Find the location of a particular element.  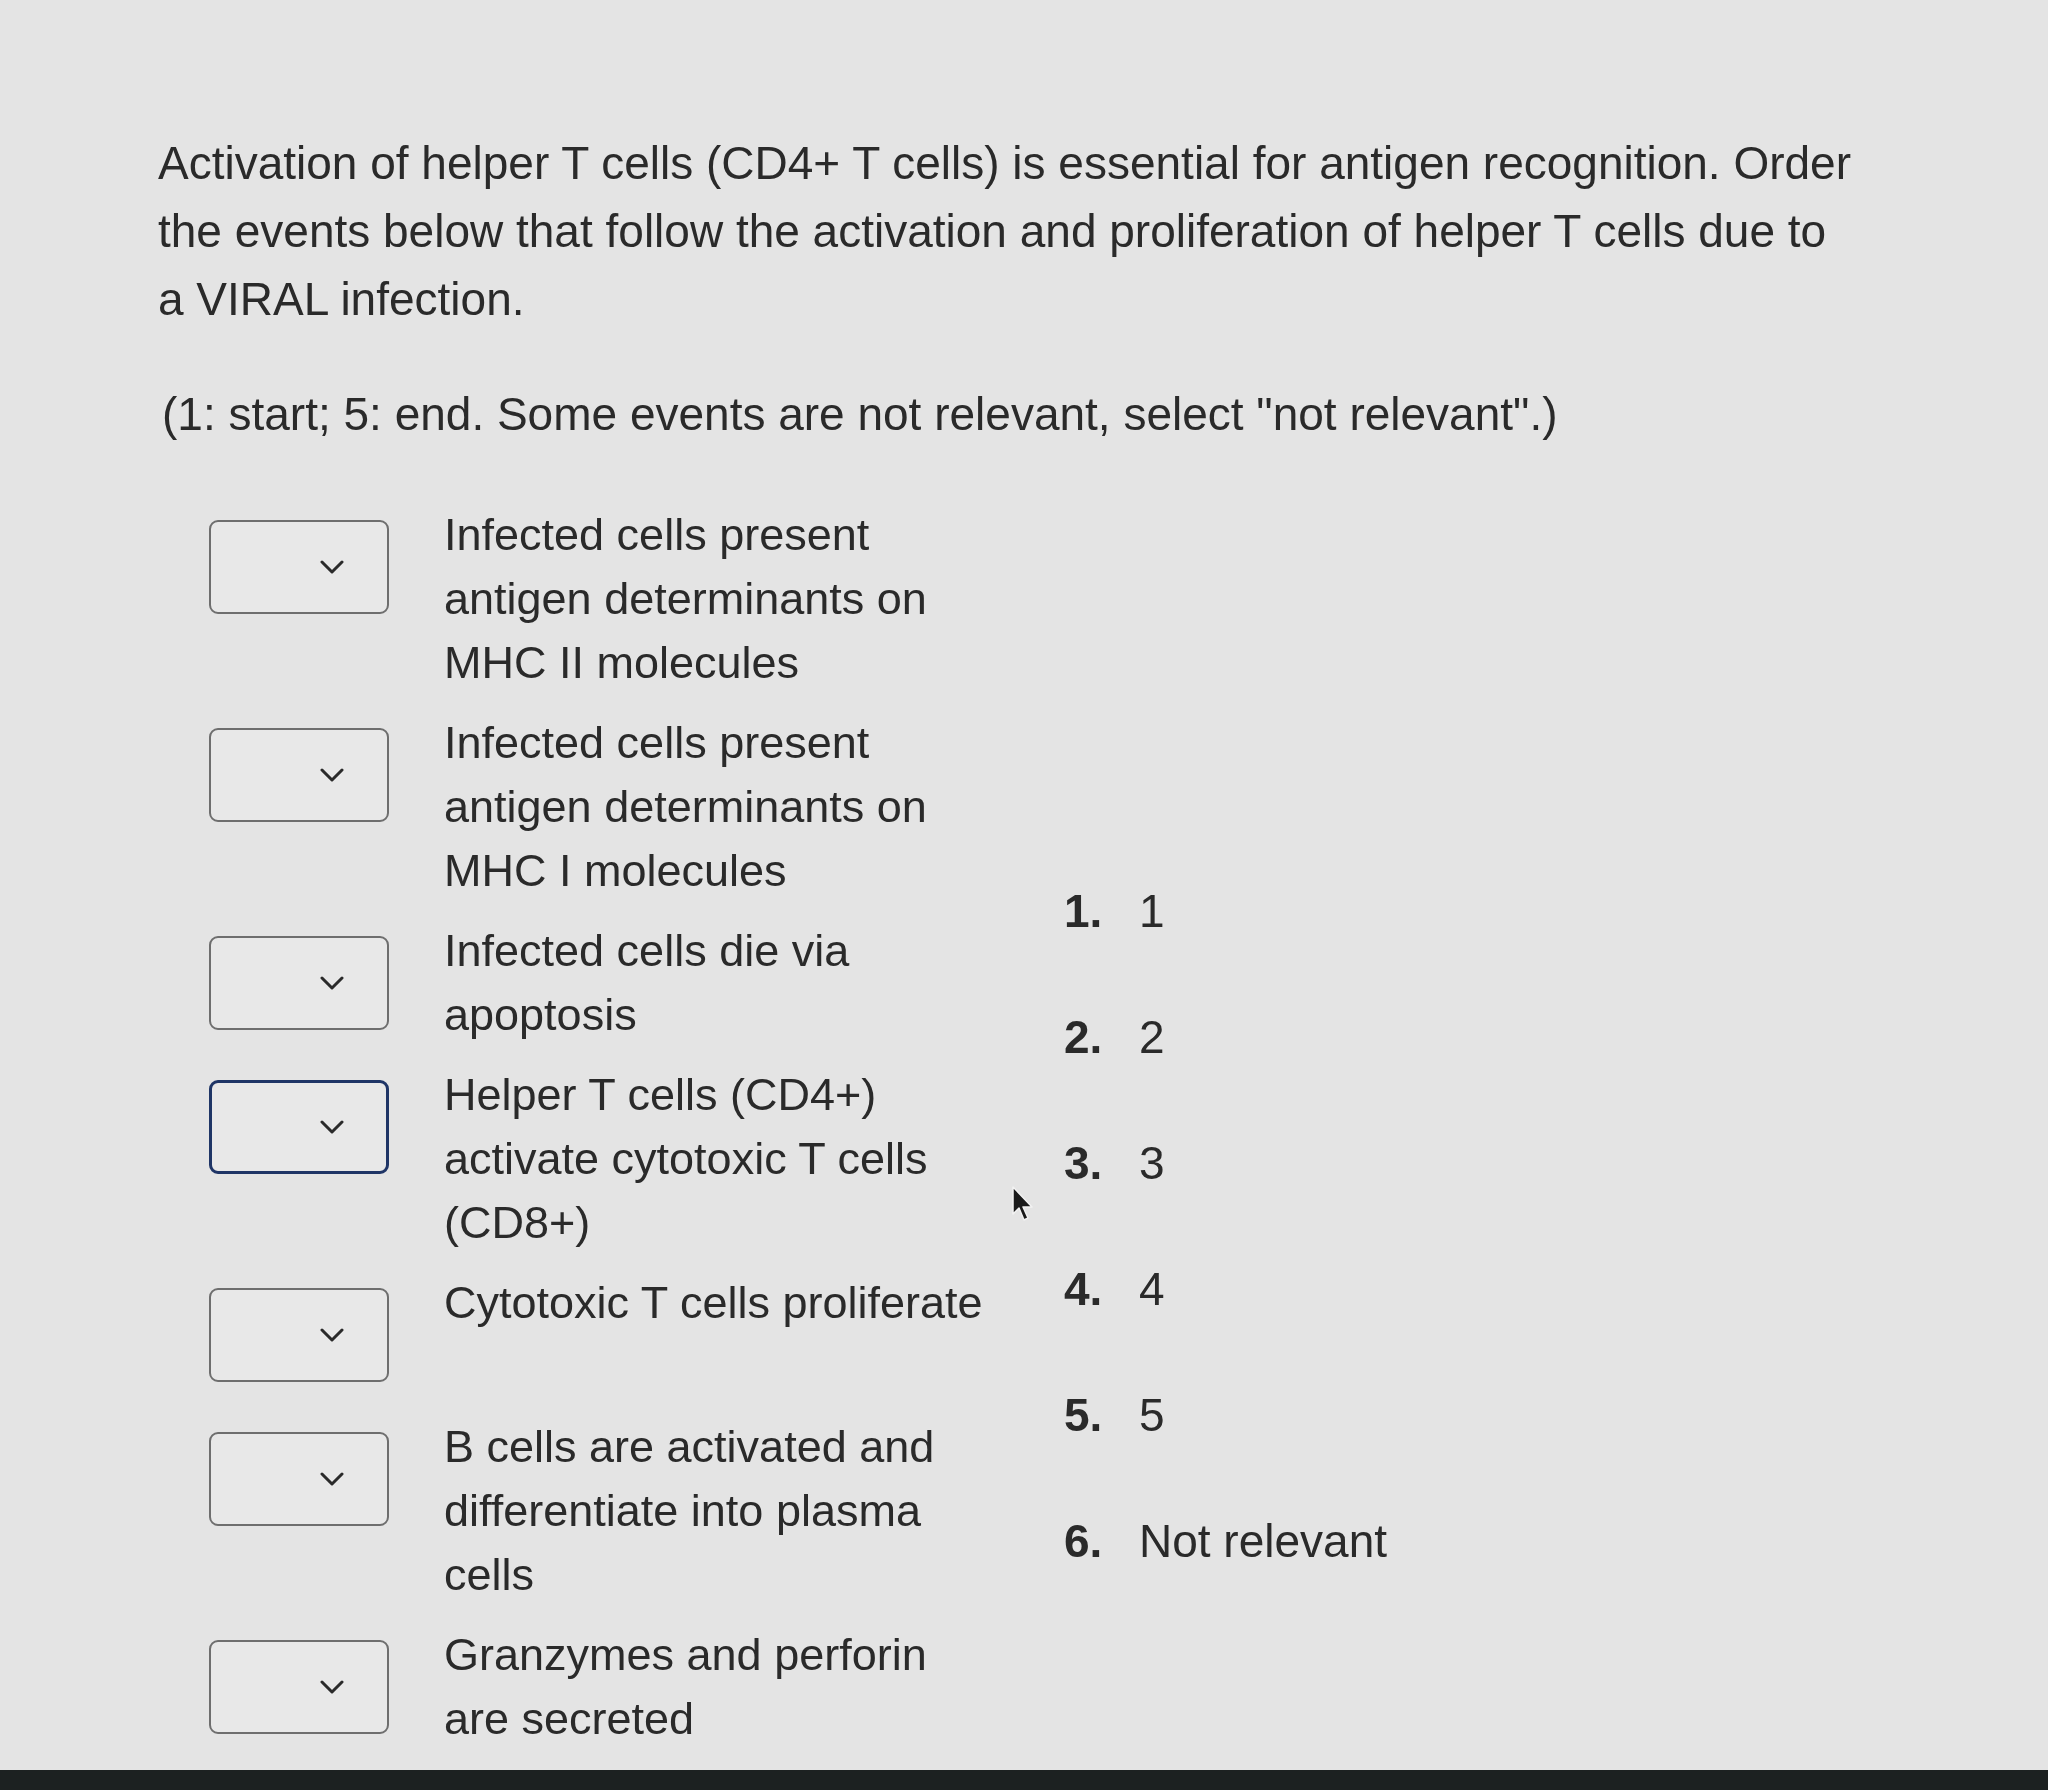

event-text: B cells are activated and differentiate into plasma cells is located at coordinates (690, 1511).